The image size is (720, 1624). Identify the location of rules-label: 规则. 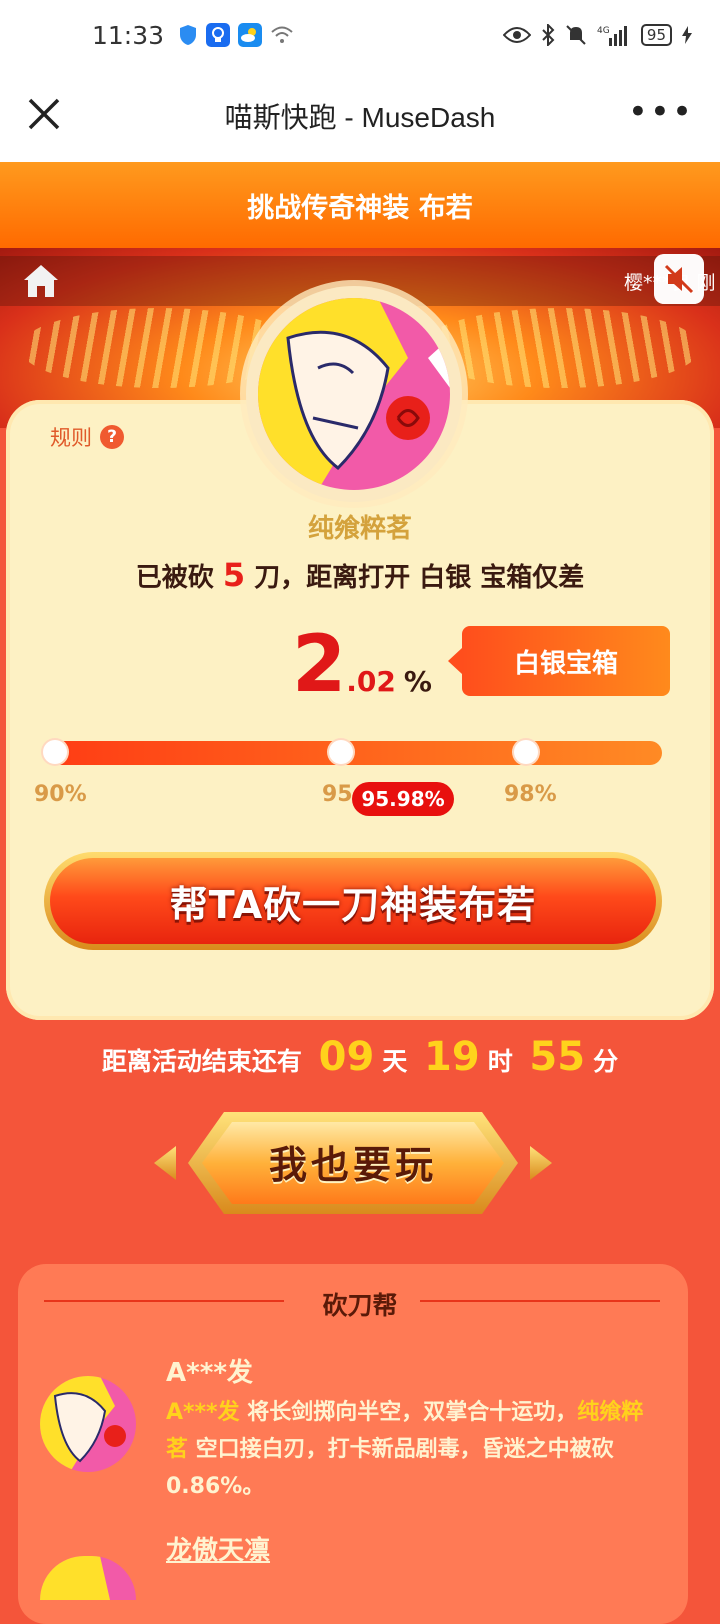
(71, 438).